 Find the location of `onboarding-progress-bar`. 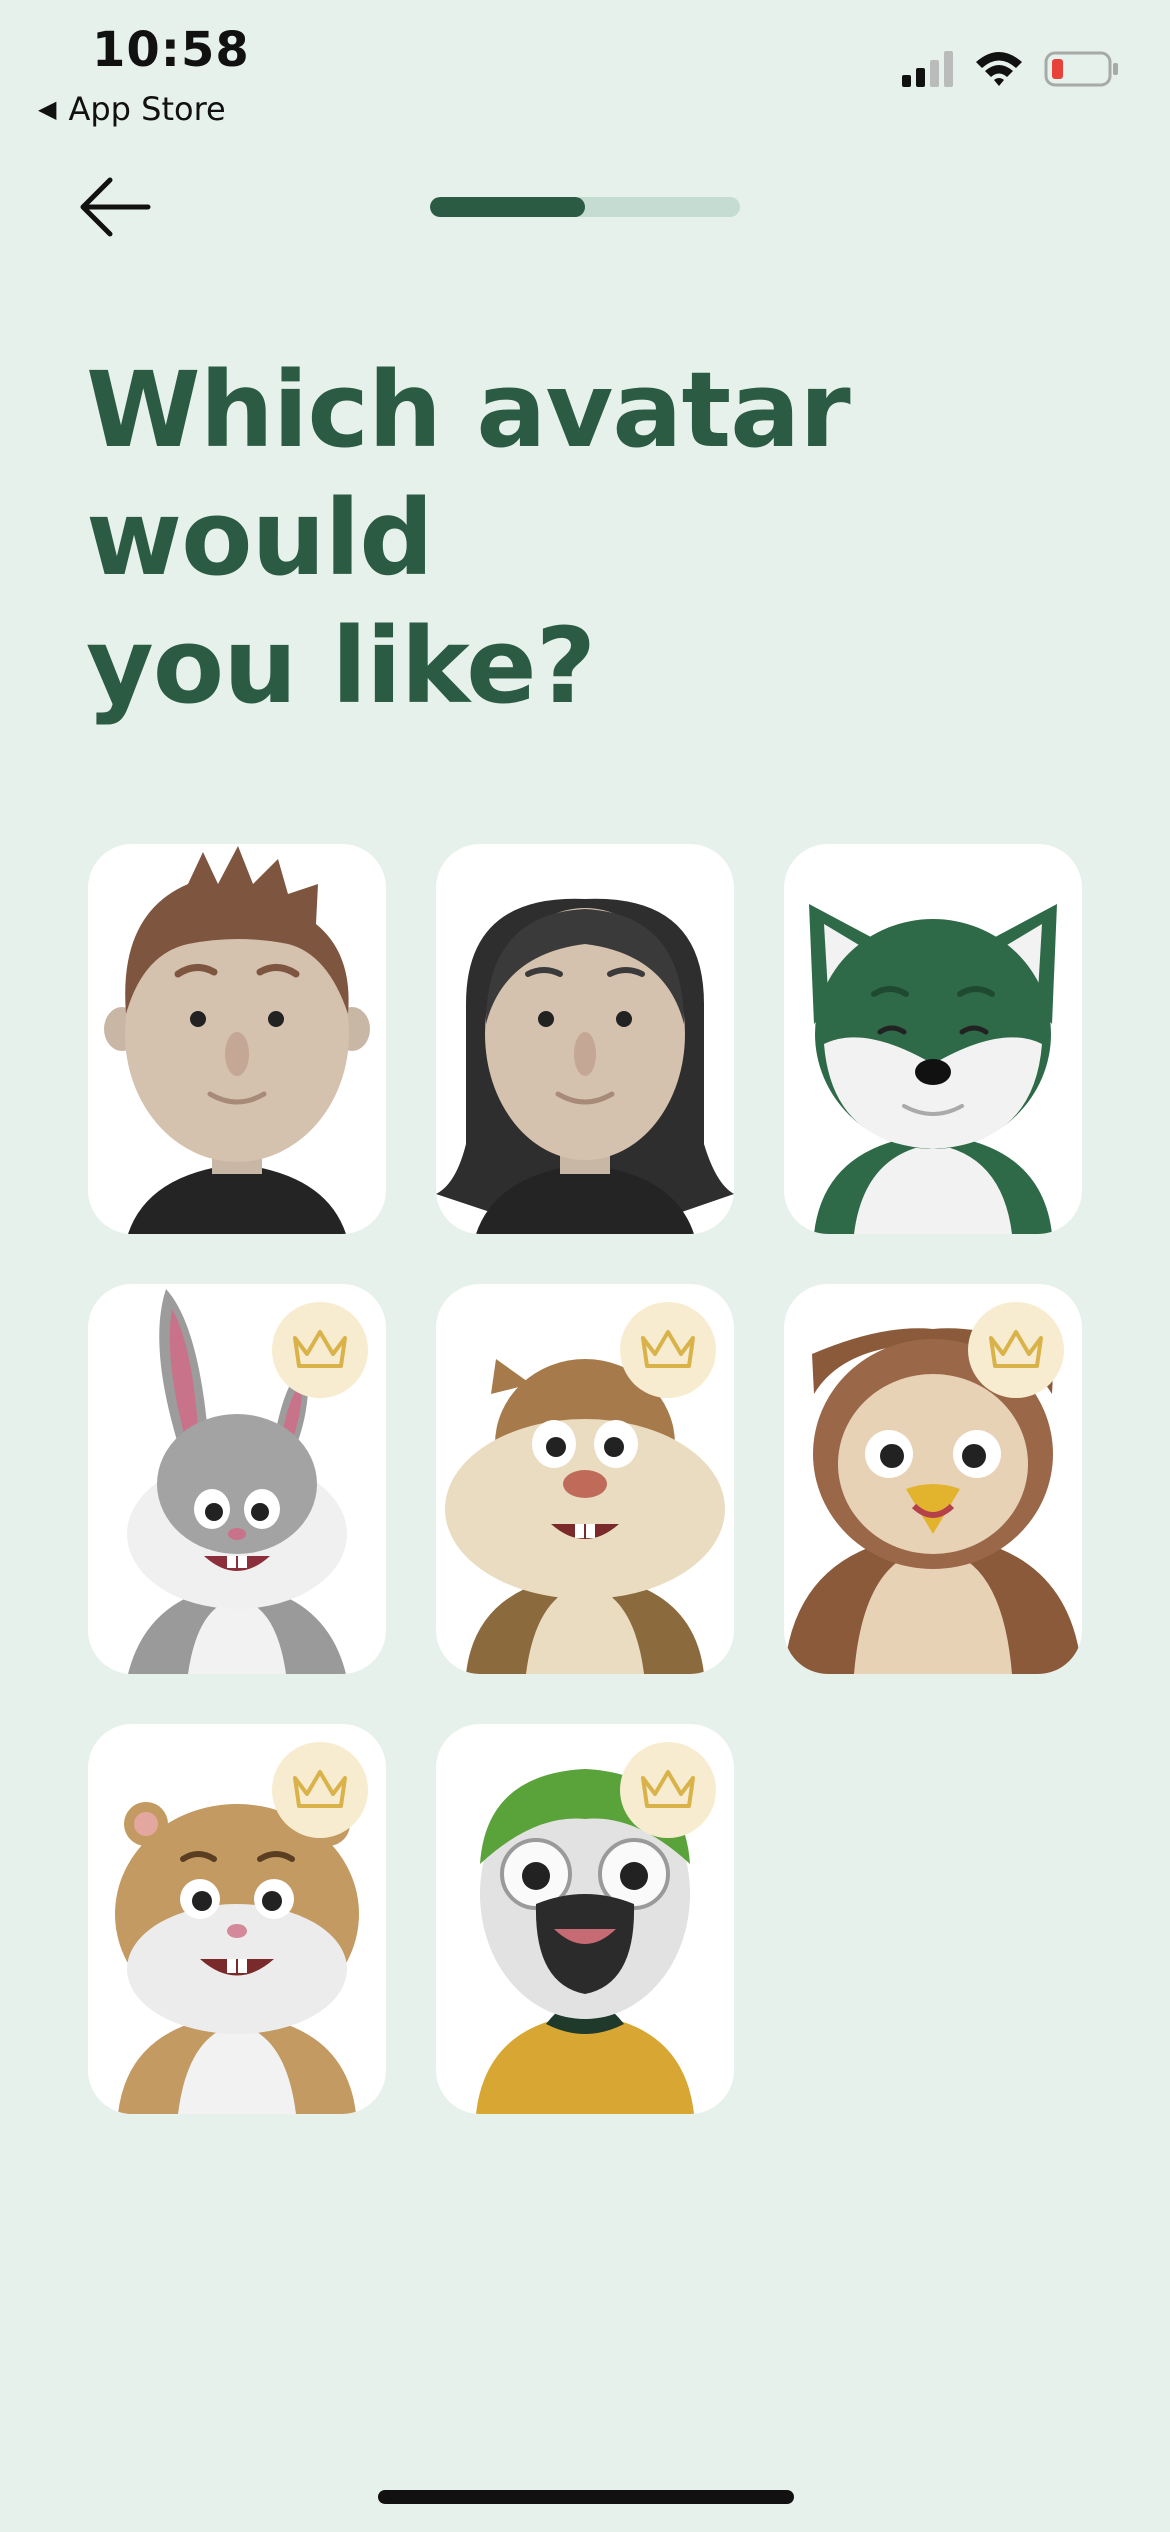

onboarding-progress-bar is located at coordinates (585, 207).